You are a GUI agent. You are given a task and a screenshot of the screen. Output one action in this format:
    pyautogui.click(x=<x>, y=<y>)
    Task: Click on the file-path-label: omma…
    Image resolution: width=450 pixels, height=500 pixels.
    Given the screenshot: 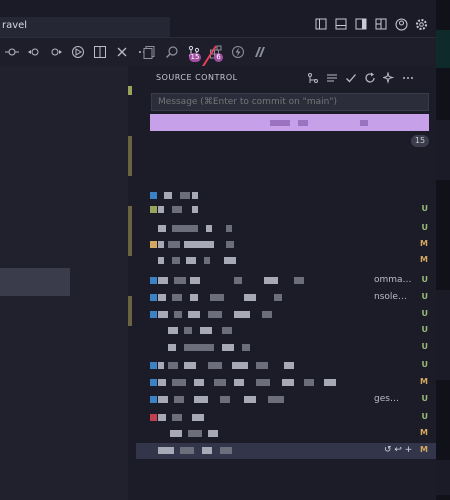 What is the action you would take?
    pyautogui.click(x=393, y=280)
    